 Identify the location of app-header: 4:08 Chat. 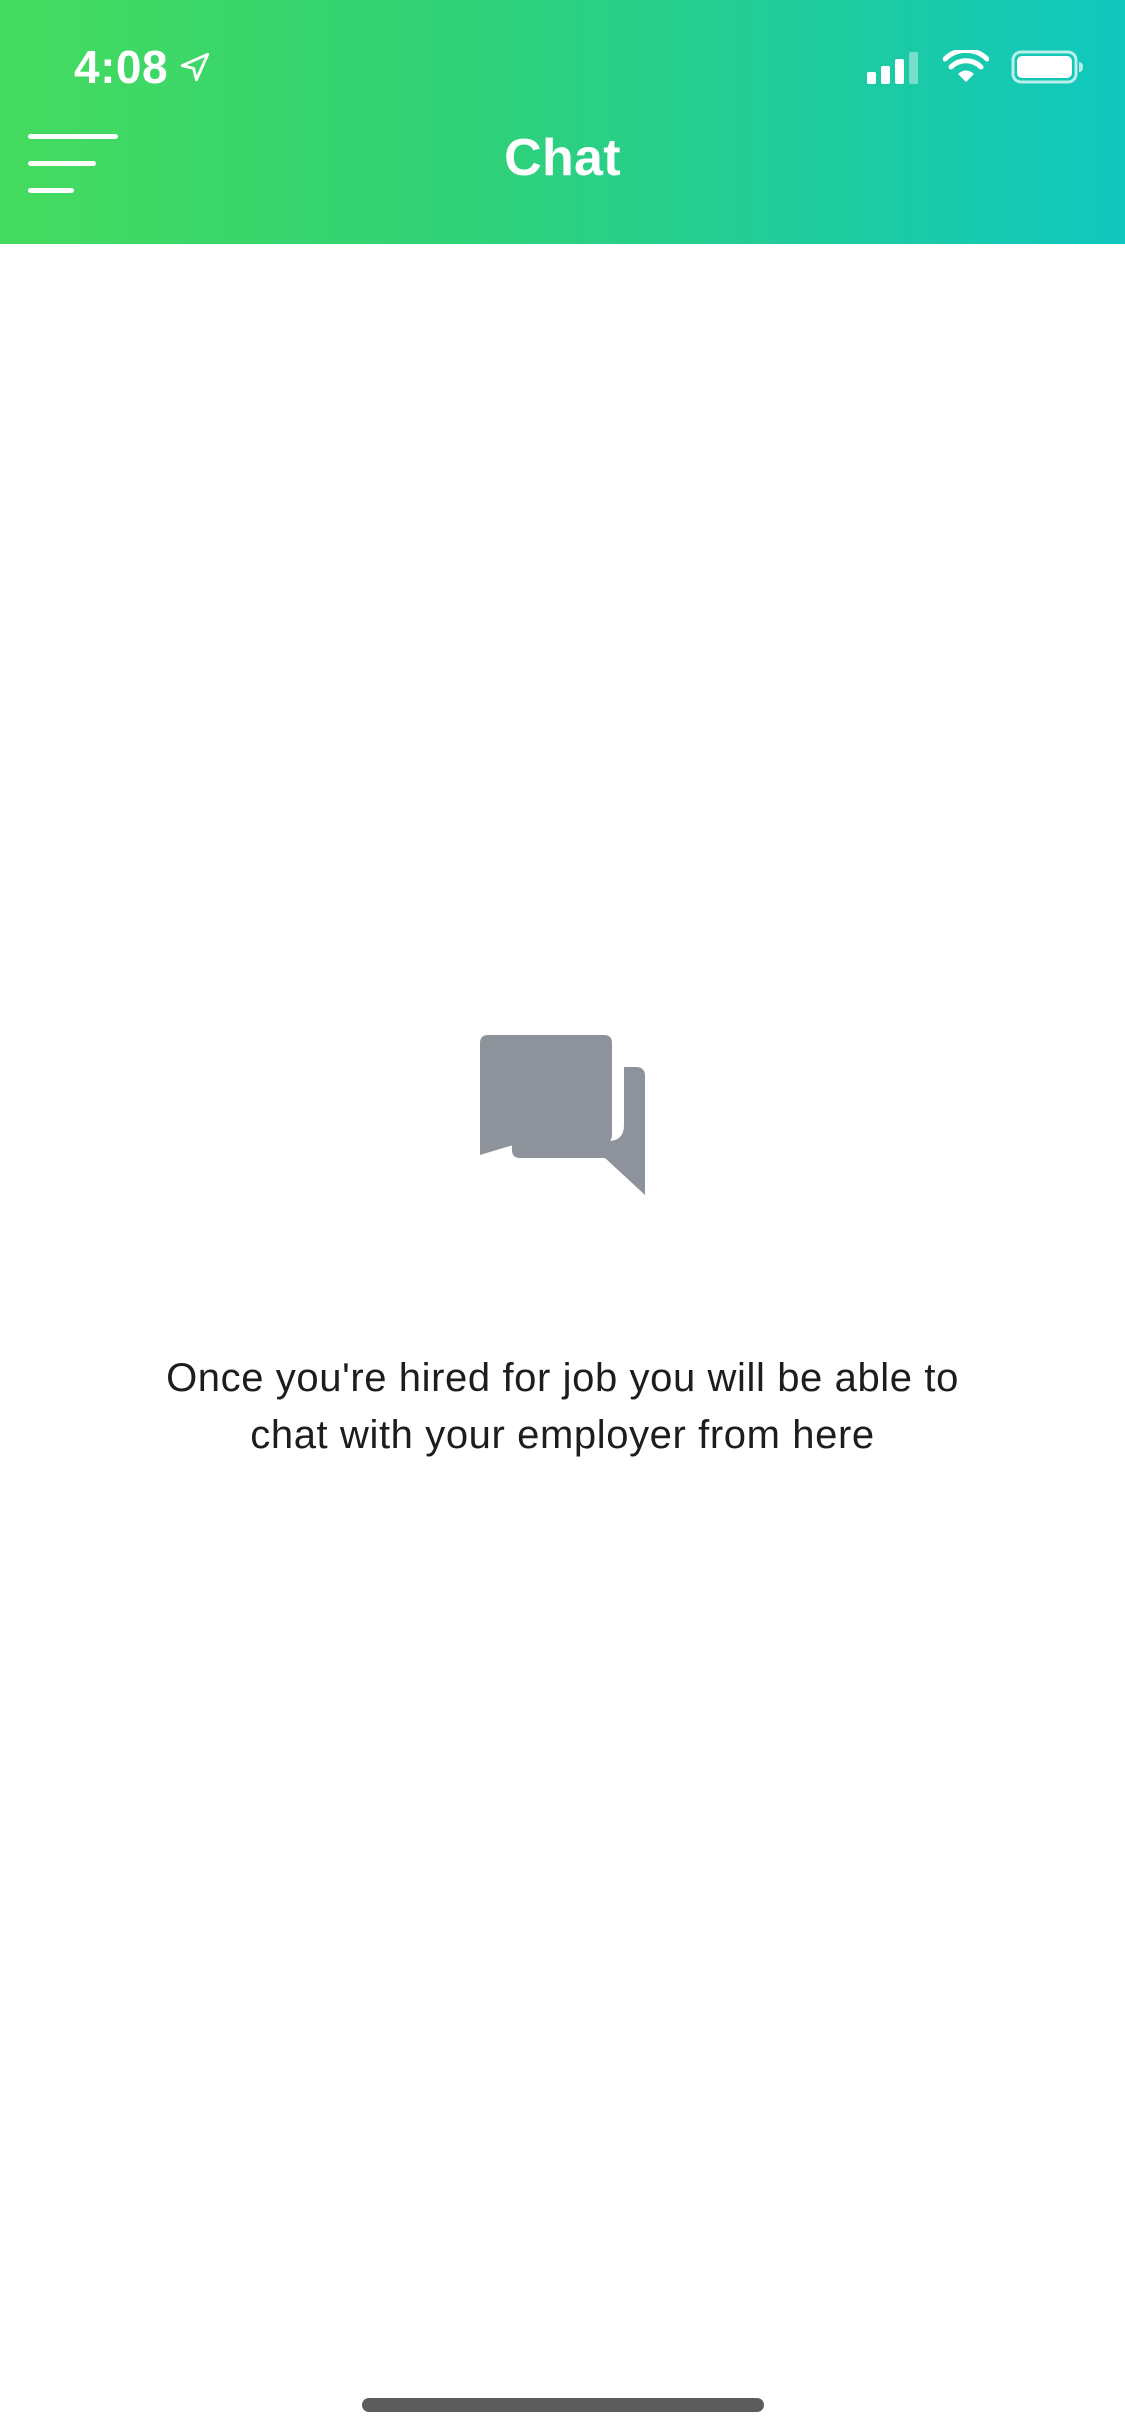
(562, 122).